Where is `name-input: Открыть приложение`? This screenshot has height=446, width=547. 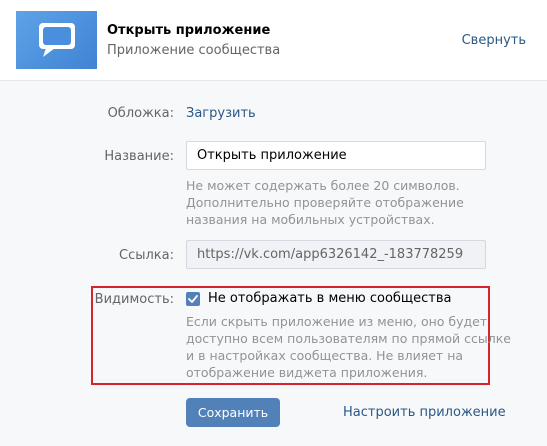 name-input: Открыть приложение is located at coordinates (336, 155).